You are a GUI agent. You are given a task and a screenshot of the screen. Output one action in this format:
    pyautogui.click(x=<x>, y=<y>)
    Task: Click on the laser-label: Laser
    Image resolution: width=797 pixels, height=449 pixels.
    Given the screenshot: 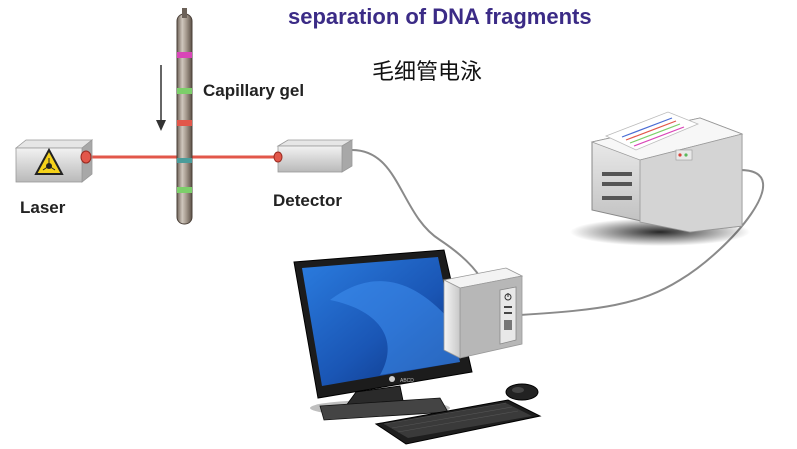 What is the action you would take?
    pyautogui.click(x=43, y=207)
    